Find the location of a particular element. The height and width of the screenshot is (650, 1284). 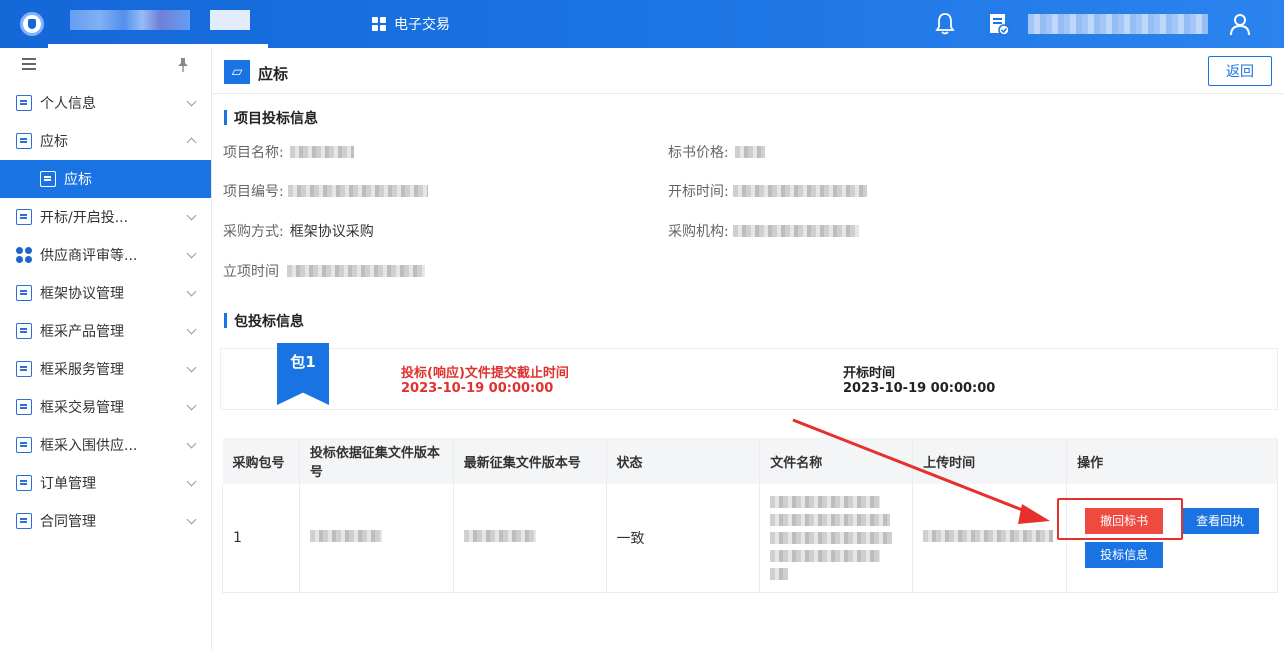

sidebar-item-label: 框架协议管理 is located at coordinates (82, 294).